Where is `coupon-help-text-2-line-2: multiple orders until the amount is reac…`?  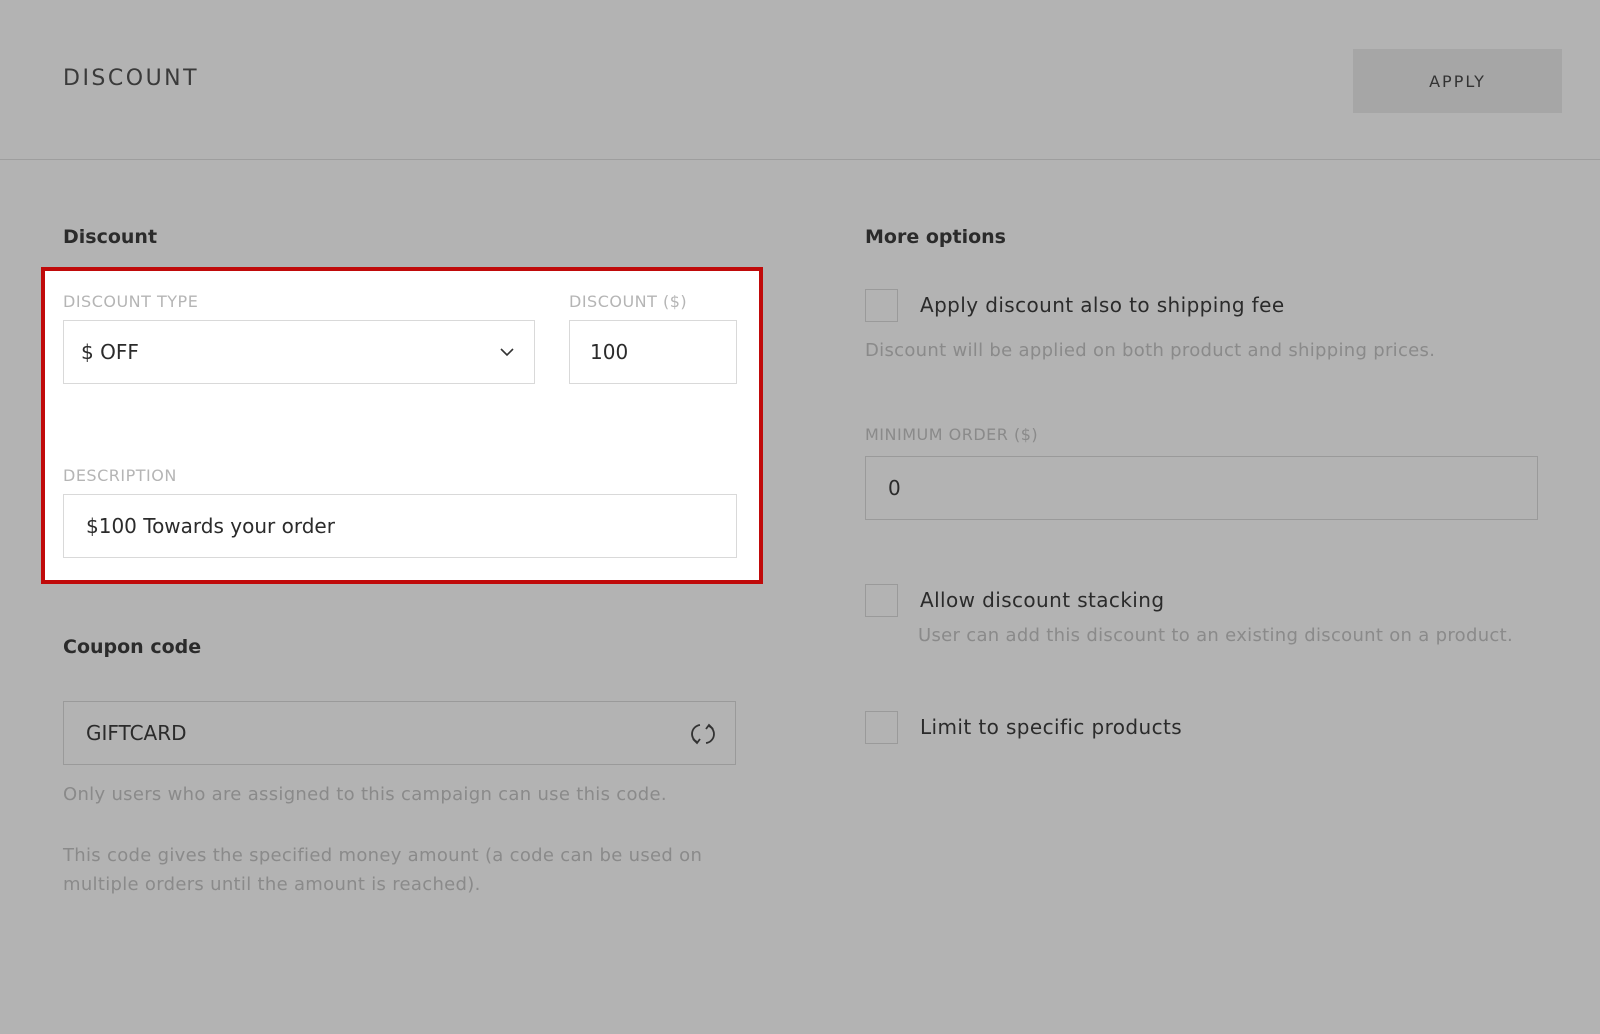
coupon-help-text-2-line-2: multiple orders until the amount is reac… is located at coordinates (272, 884).